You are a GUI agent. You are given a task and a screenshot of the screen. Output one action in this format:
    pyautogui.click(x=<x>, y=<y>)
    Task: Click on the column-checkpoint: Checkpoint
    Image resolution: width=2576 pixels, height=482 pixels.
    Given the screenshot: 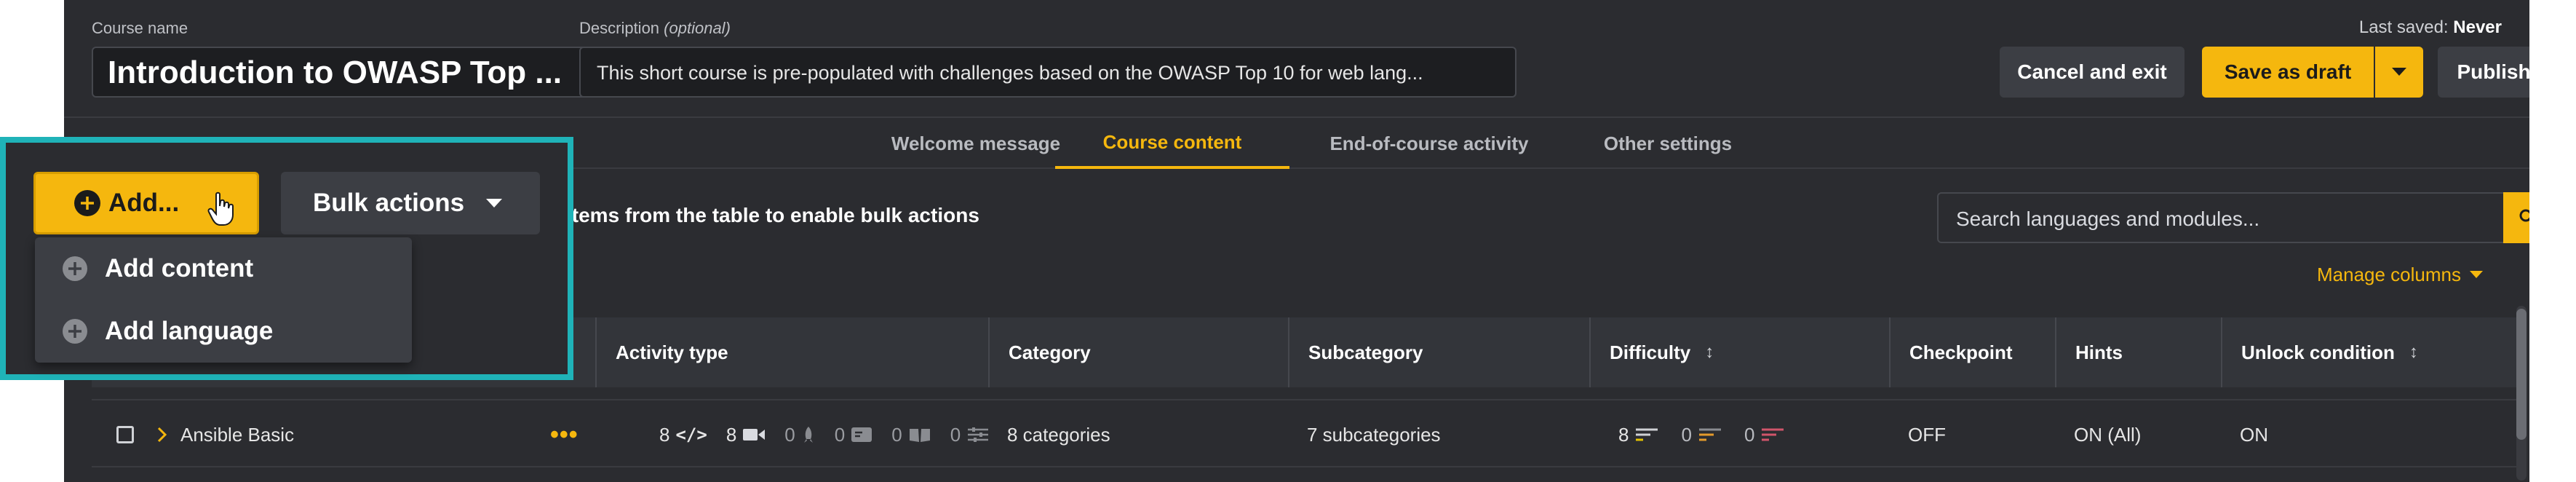 What is the action you would take?
    pyautogui.click(x=1972, y=352)
    